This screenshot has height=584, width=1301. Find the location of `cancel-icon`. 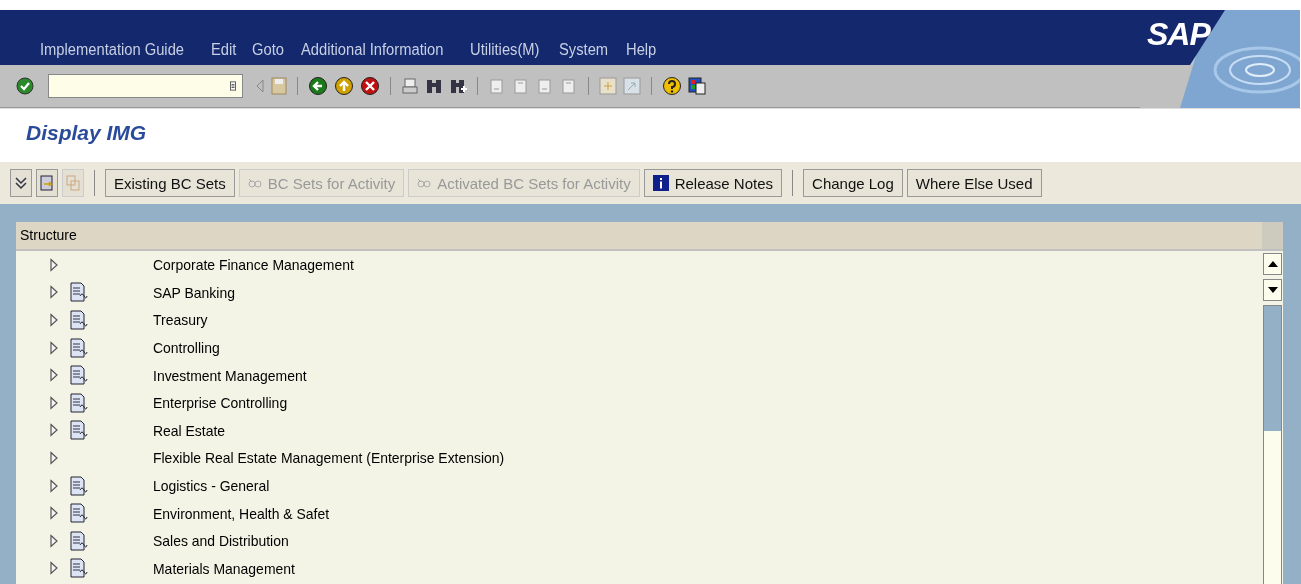

cancel-icon is located at coordinates (370, 86).